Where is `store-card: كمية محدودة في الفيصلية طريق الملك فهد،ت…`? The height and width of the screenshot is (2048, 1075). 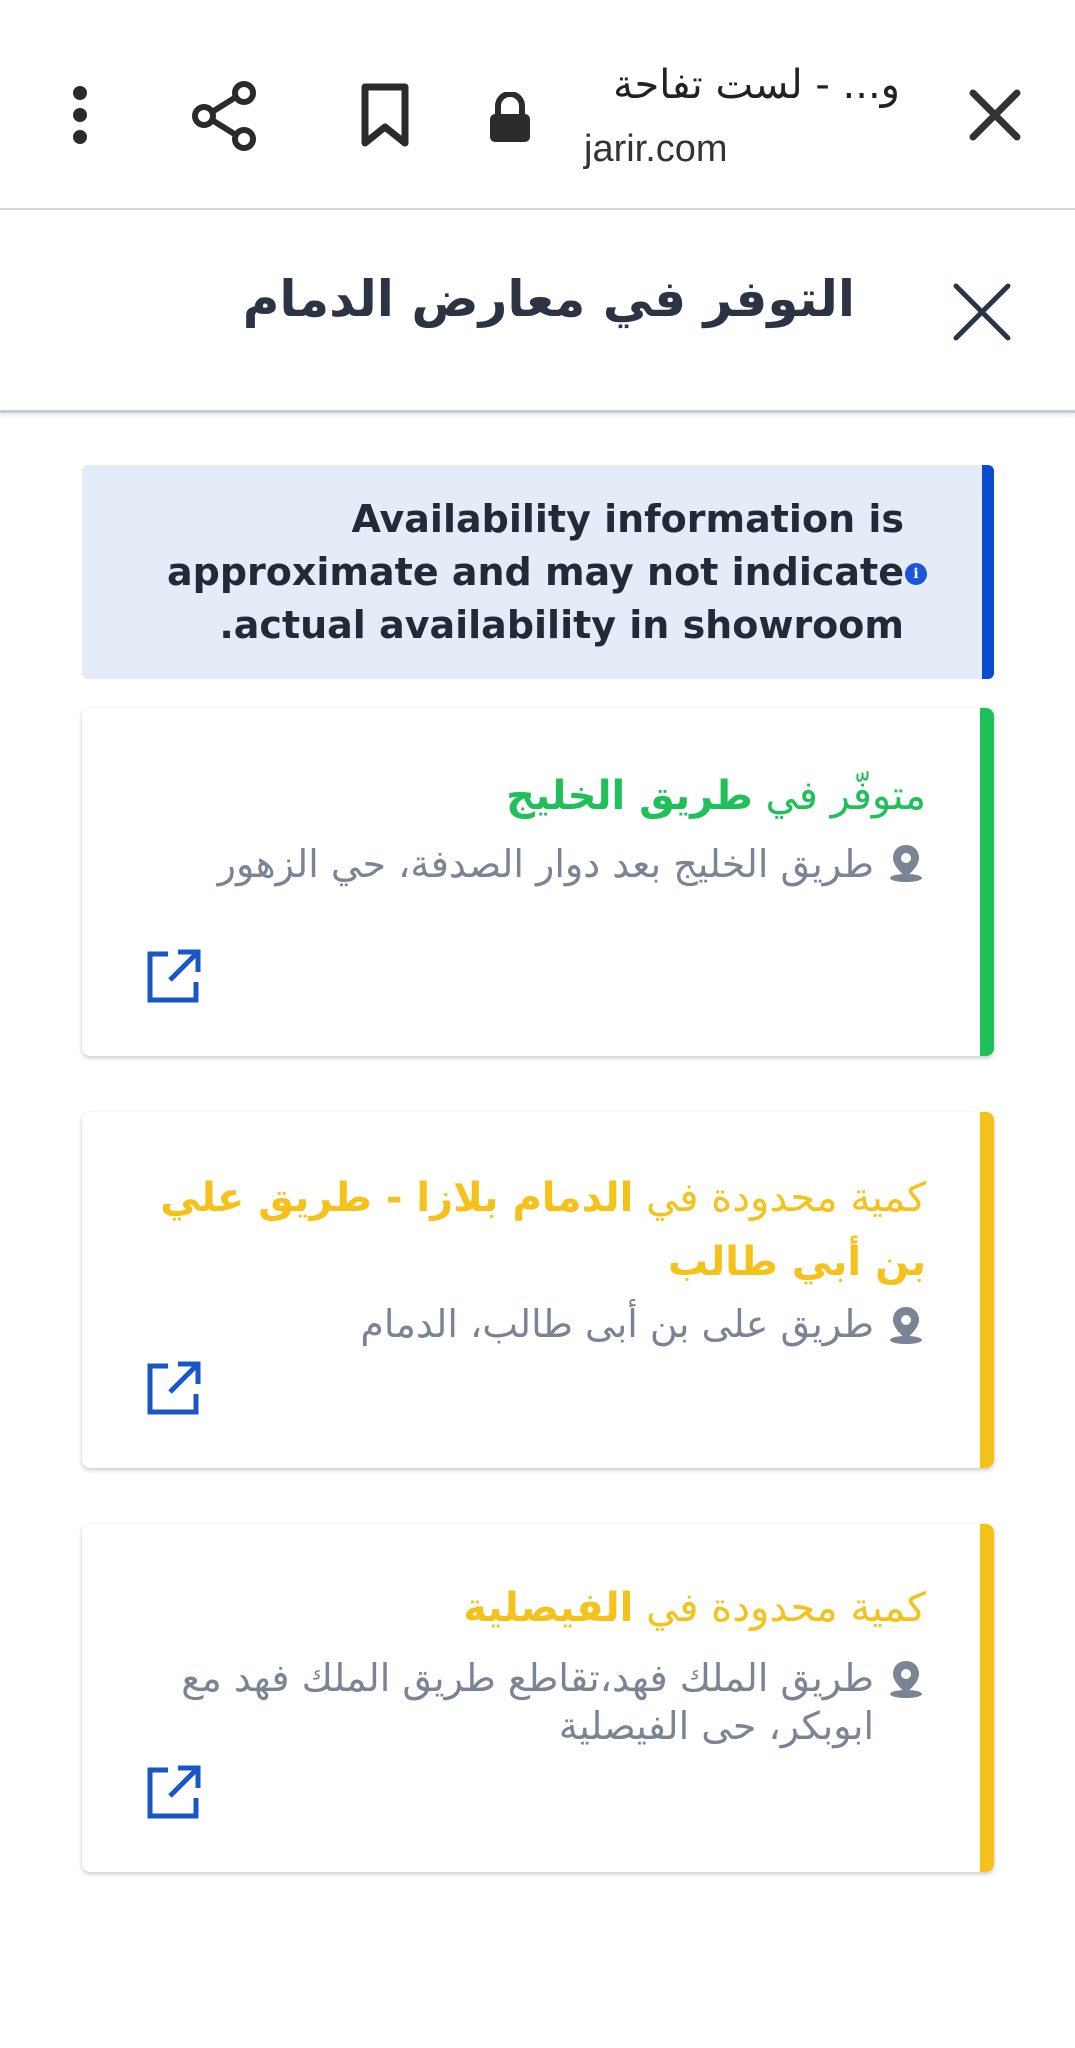
store-card: كمية محدودة في الفيصلية طريق الملك فهد،ت… is located at coordinates (538, 1698).